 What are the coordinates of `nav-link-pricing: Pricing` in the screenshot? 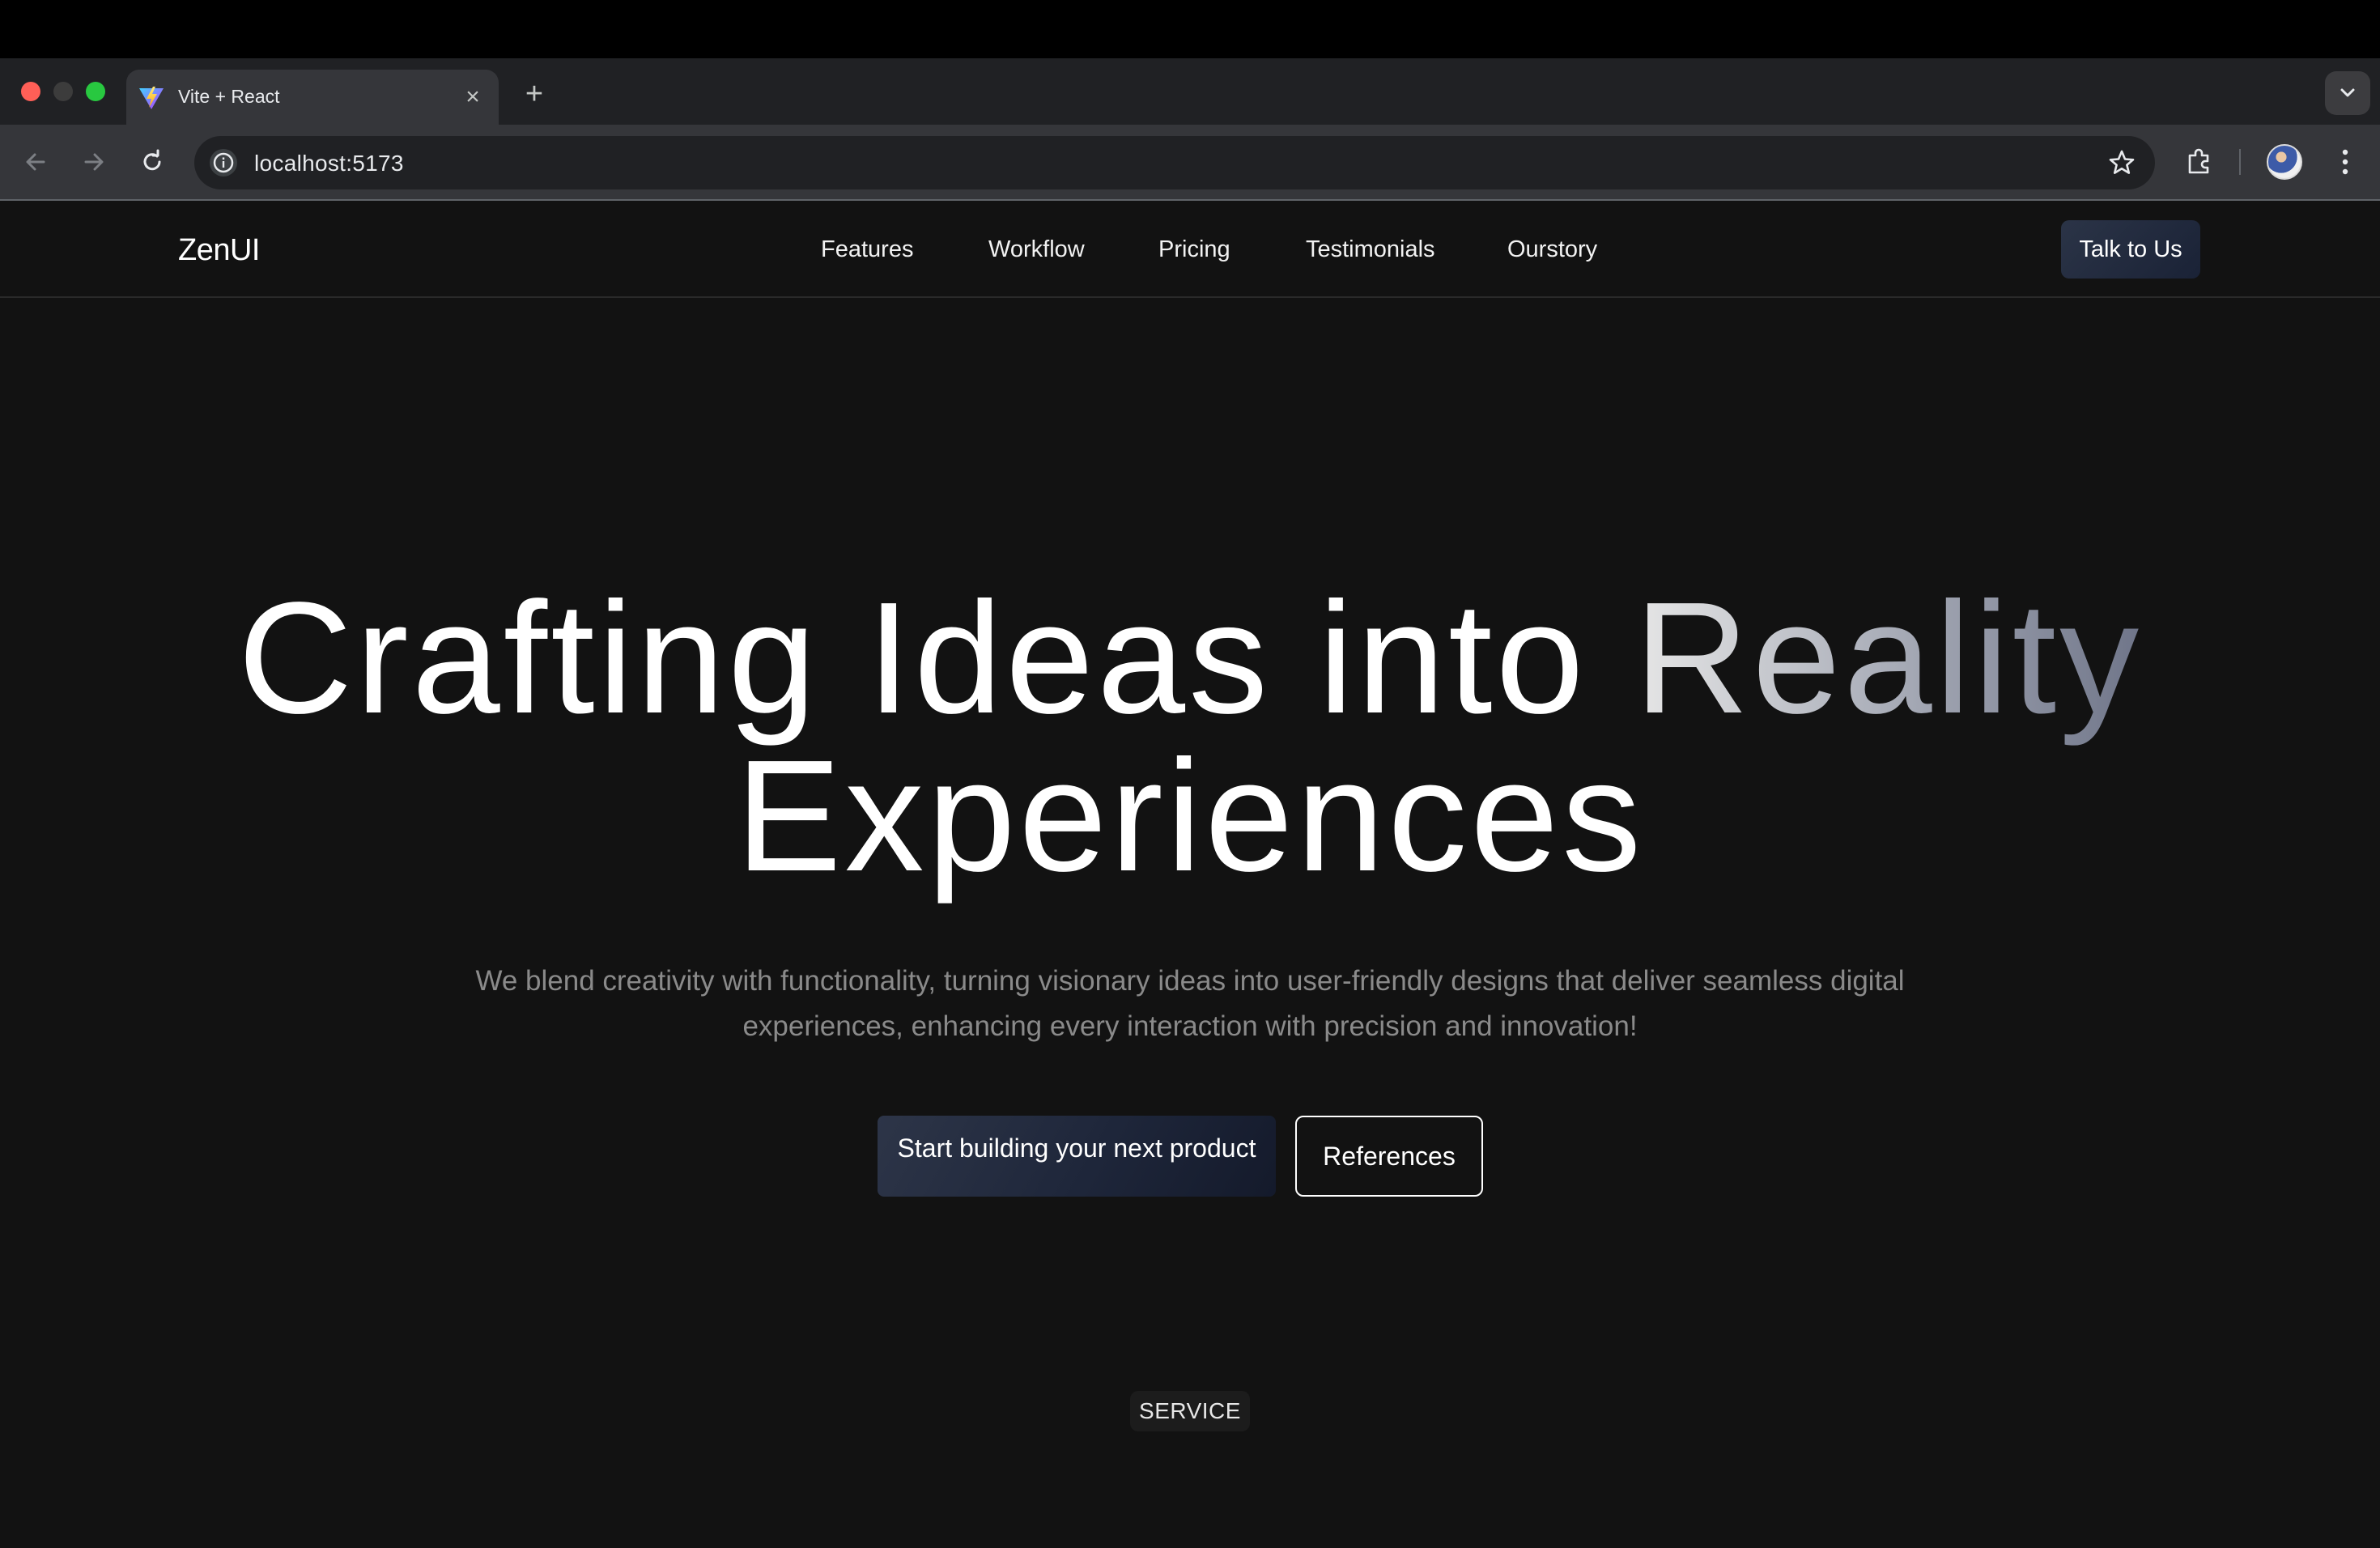 It's located at (1194, 250).